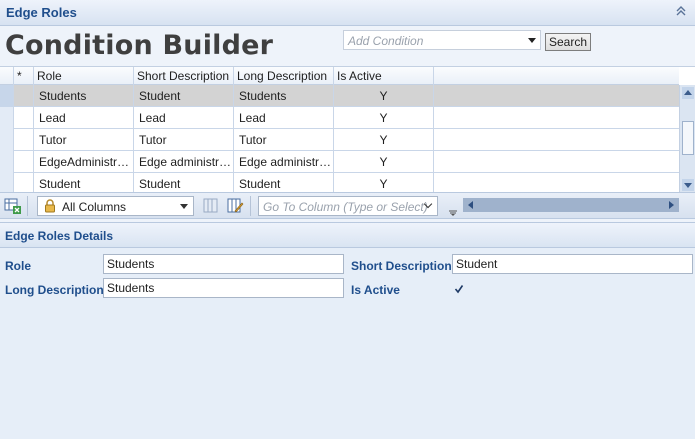 Image resolution: width=695 pixels, height=439 pixels. Describe the element at coordinates (84, 140) in the screenshot. I see `cell-role: Tutor` at that location.